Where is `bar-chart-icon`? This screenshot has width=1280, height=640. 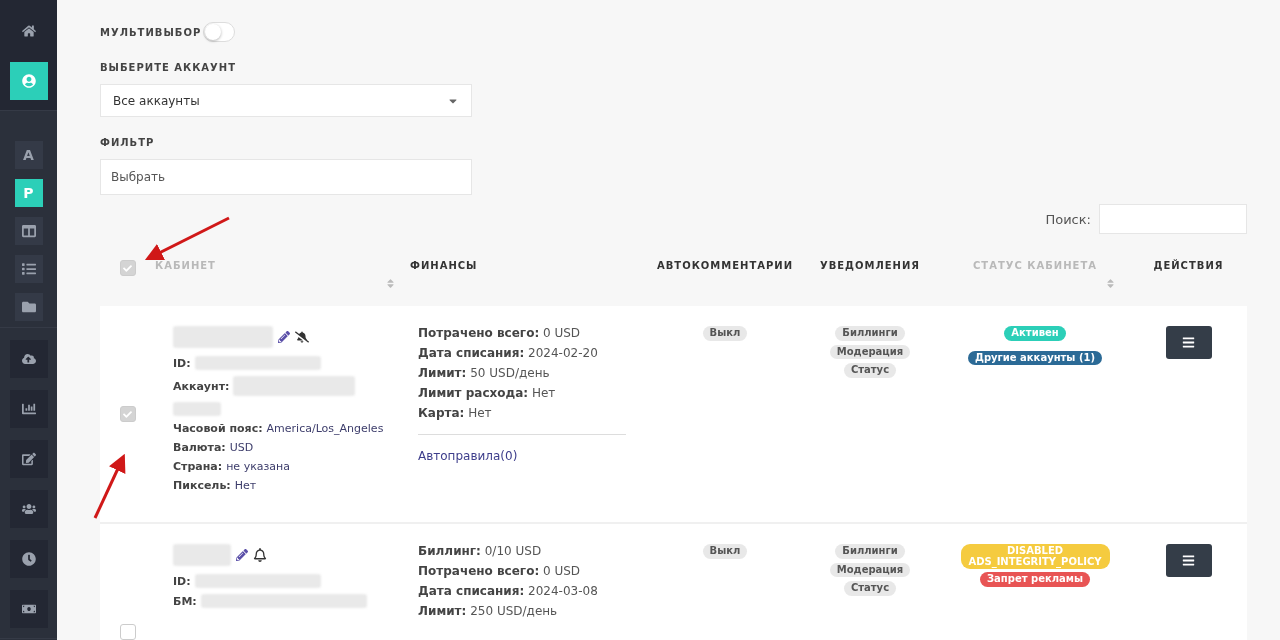
bar-chart-icon is located at coordinates (28, 409).